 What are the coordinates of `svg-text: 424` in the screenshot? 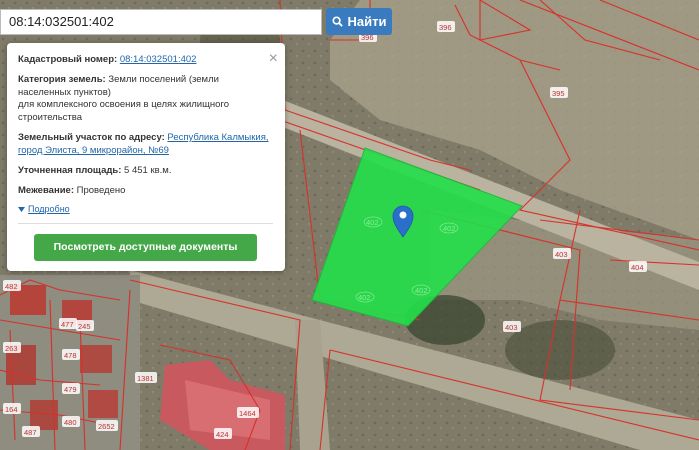 It's located at (222, 434).